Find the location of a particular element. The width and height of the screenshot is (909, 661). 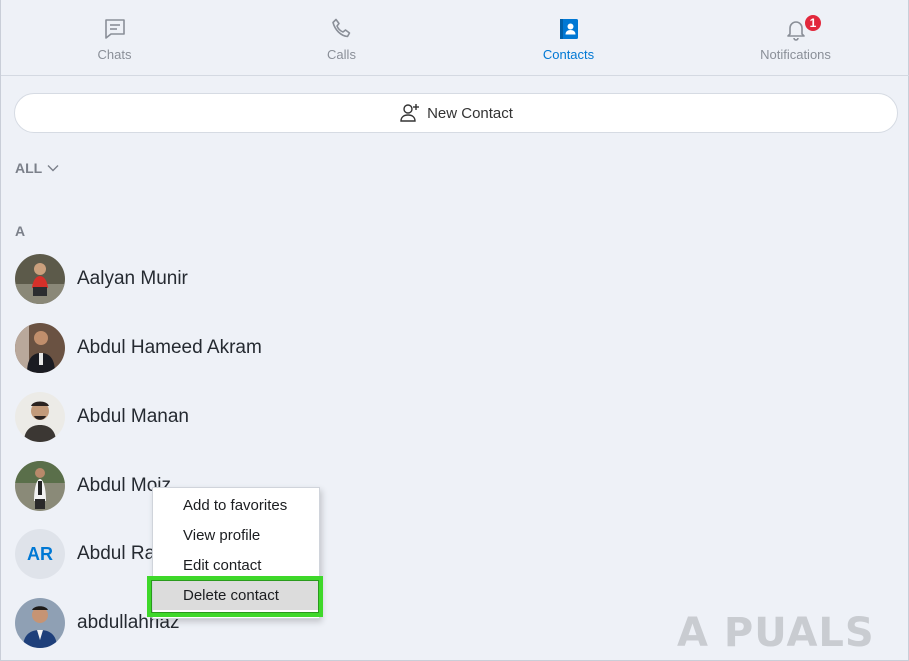

chat-icon is located at coordinates (115, 29).